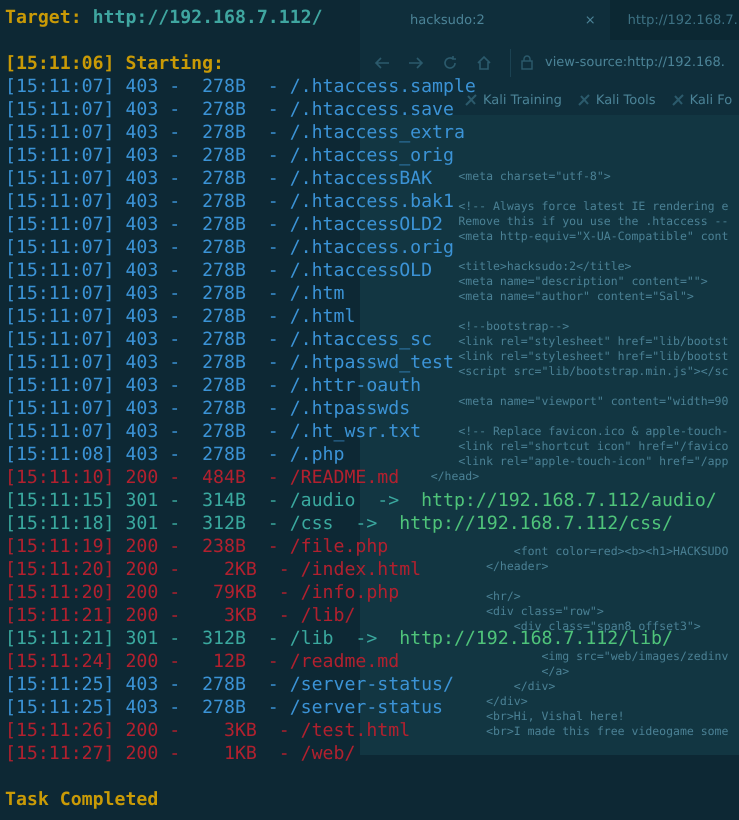 This screenshot has height=820, width=739. I want to click on source-line: <!--bootstrap-->, so click(513, 326).